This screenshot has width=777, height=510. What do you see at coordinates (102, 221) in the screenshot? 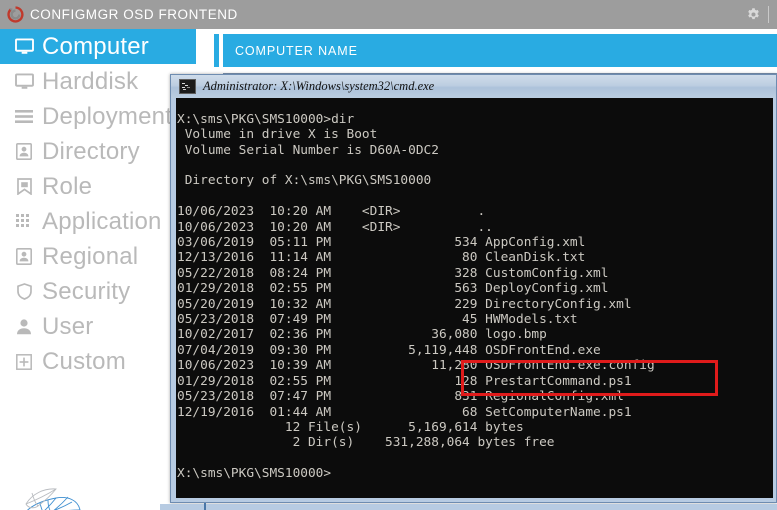
I see `sidebar-label-application: Application` at bounding box center [102, 221].